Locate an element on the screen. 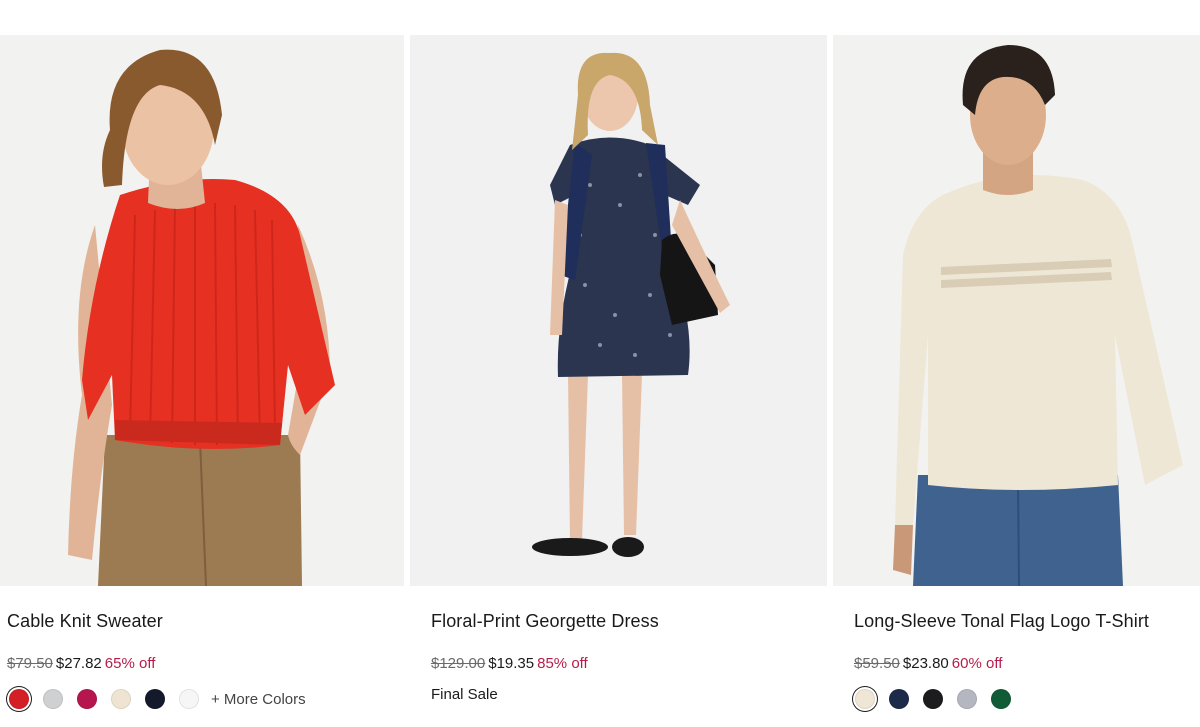  color-swatches is located at coordinates (940, 699).